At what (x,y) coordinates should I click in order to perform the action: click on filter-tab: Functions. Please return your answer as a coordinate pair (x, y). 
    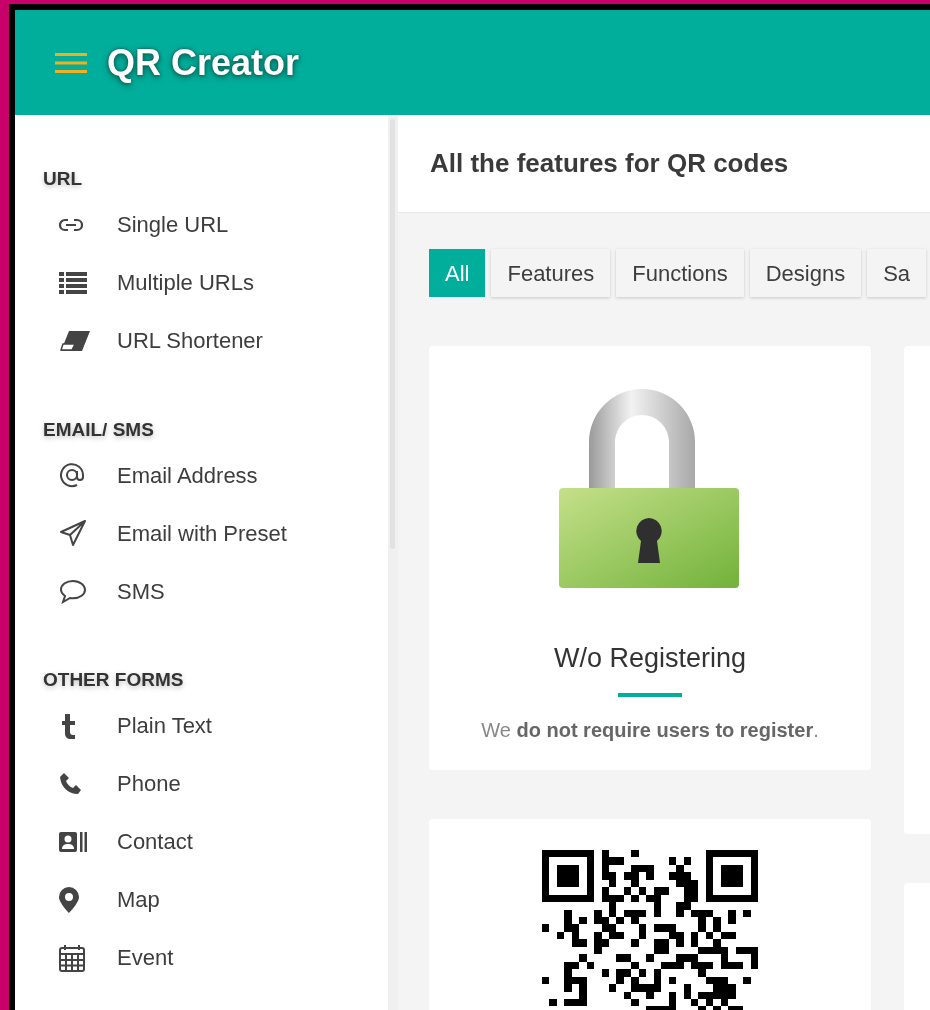
    Looking at the image, I should click on (680, 273).